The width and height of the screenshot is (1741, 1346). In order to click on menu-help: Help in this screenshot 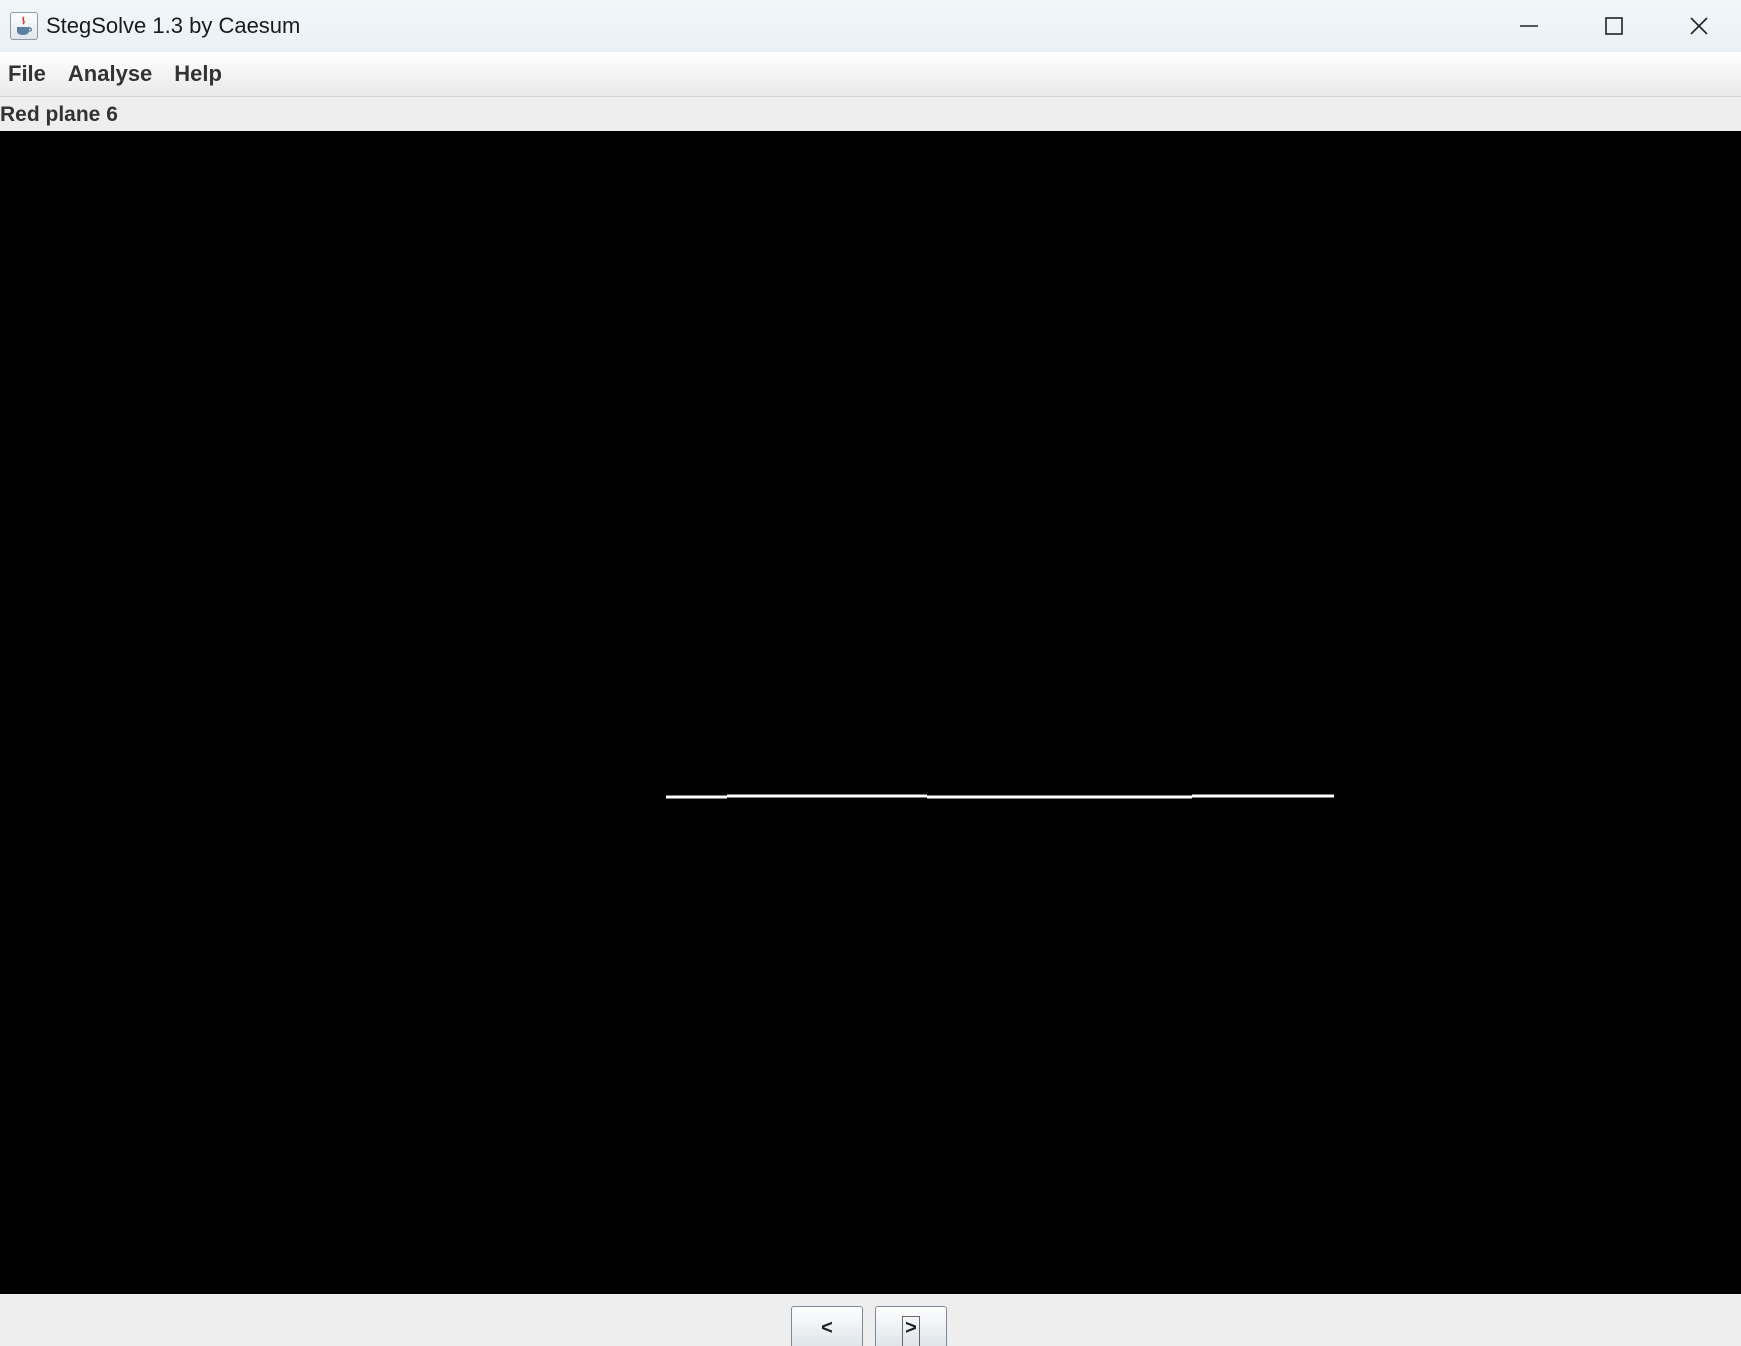, I will do `click(198, 74)`.